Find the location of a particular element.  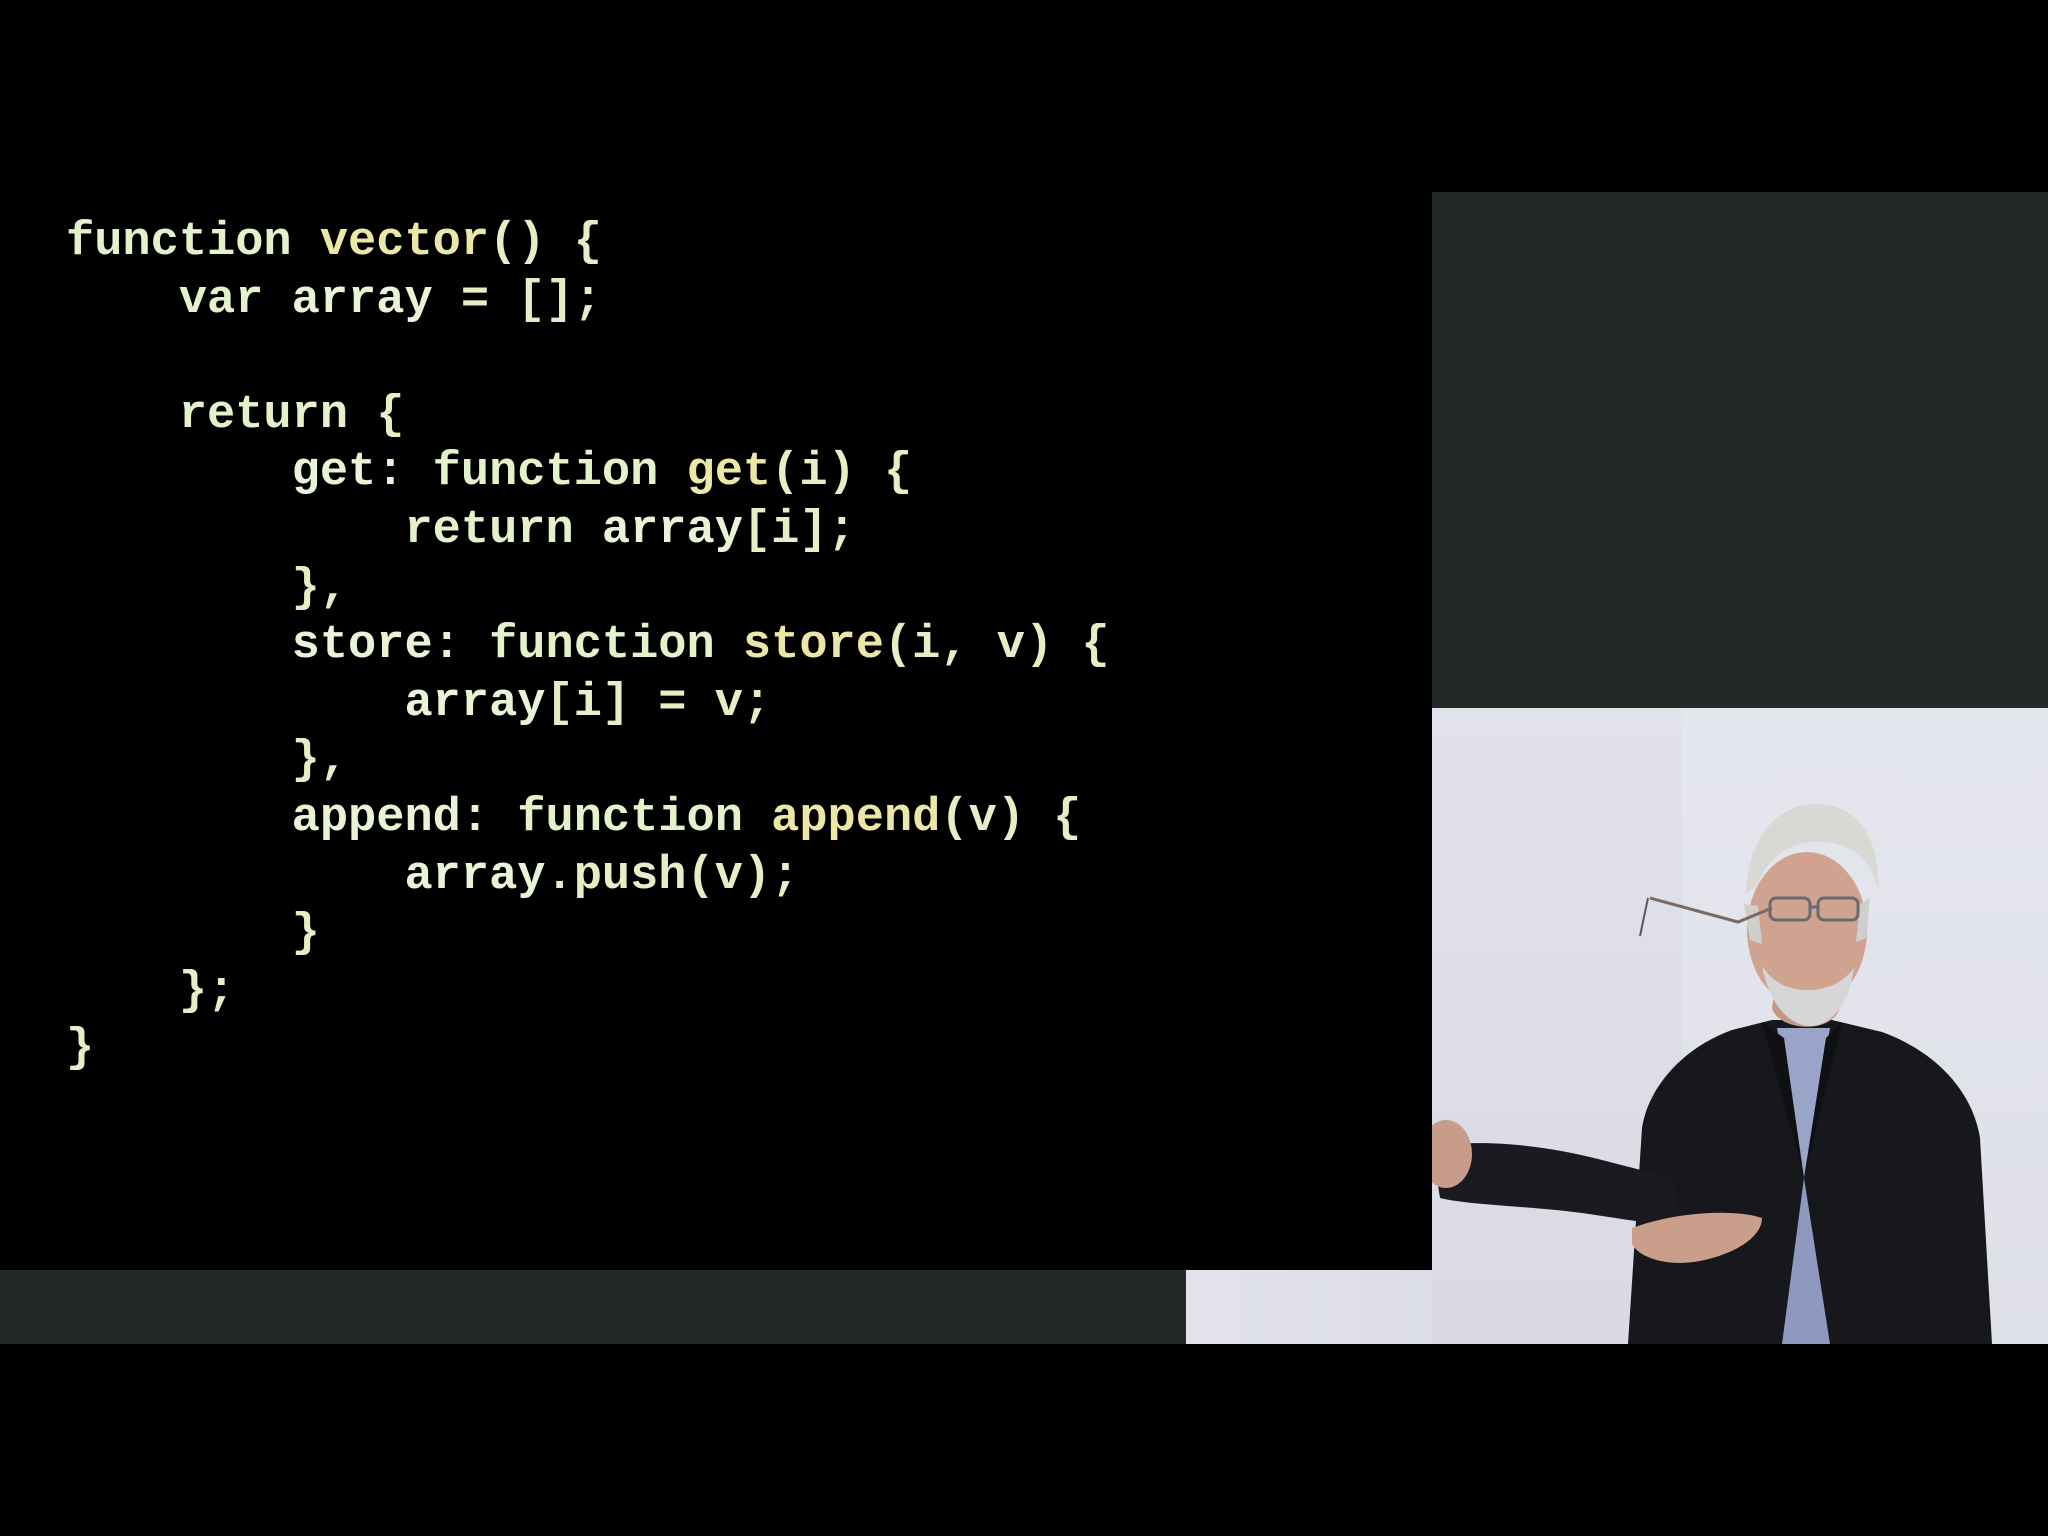

code-line: array[i] = v; is located at coordinates (588, 704).